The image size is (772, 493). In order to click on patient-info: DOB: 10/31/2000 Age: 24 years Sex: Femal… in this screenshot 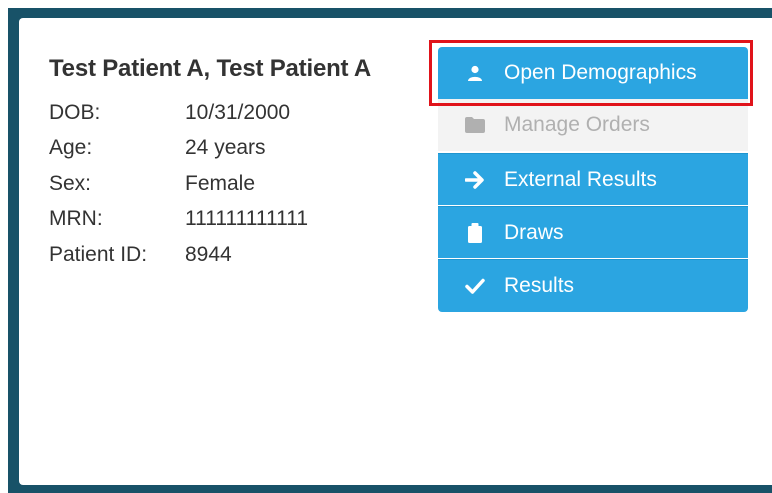, I will do `click(178, 184)`.